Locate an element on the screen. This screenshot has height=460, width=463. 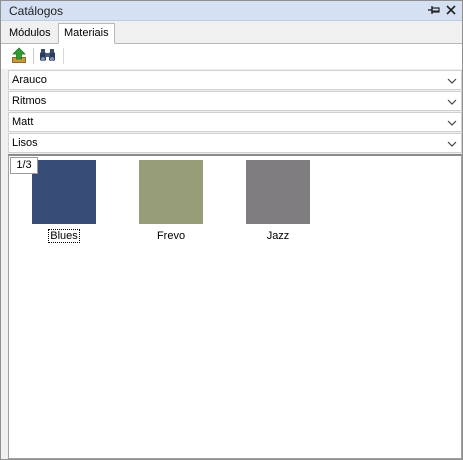
upload-green-arrow-icon is located at coordinates (20, 56).